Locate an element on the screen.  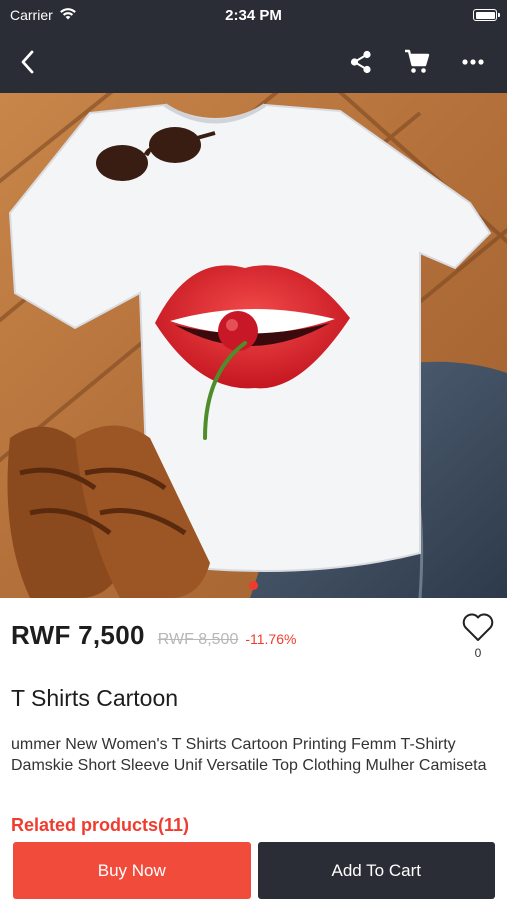
heart-icon is located at coordinates (478, 627).